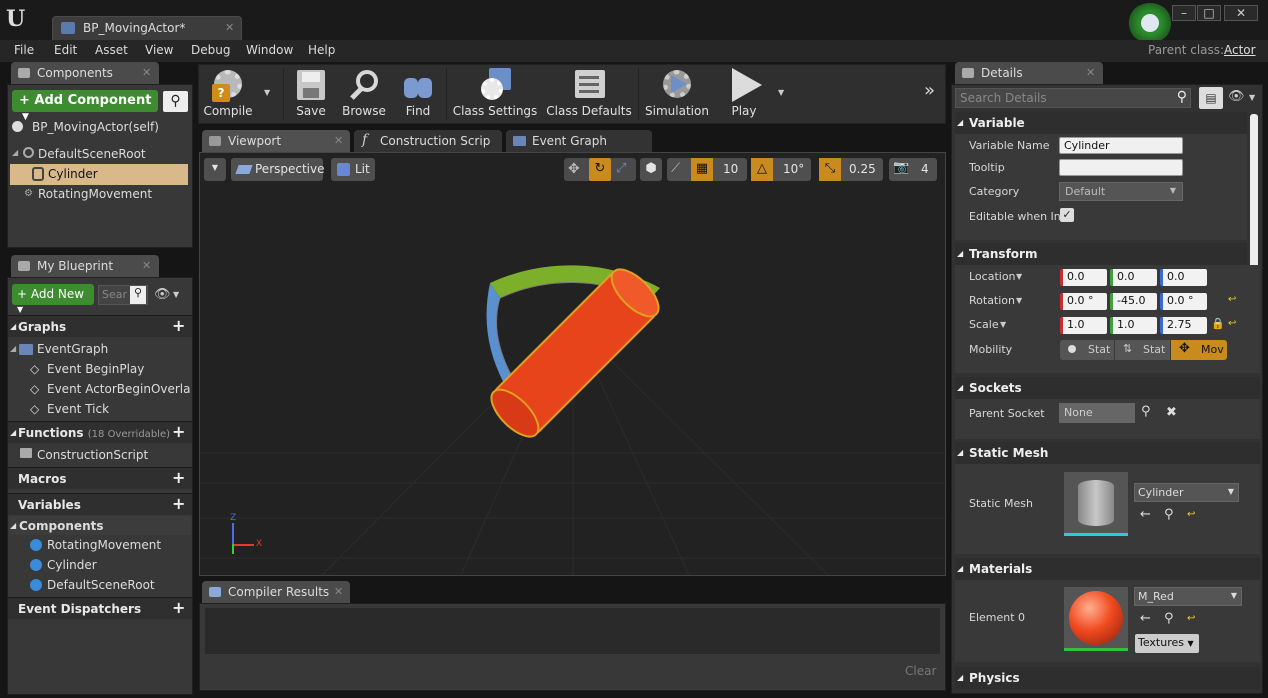 The height and width of the screenshot is (698, 1268). I want to click on camera-speed-group: 📷 4, so click(913, 169).